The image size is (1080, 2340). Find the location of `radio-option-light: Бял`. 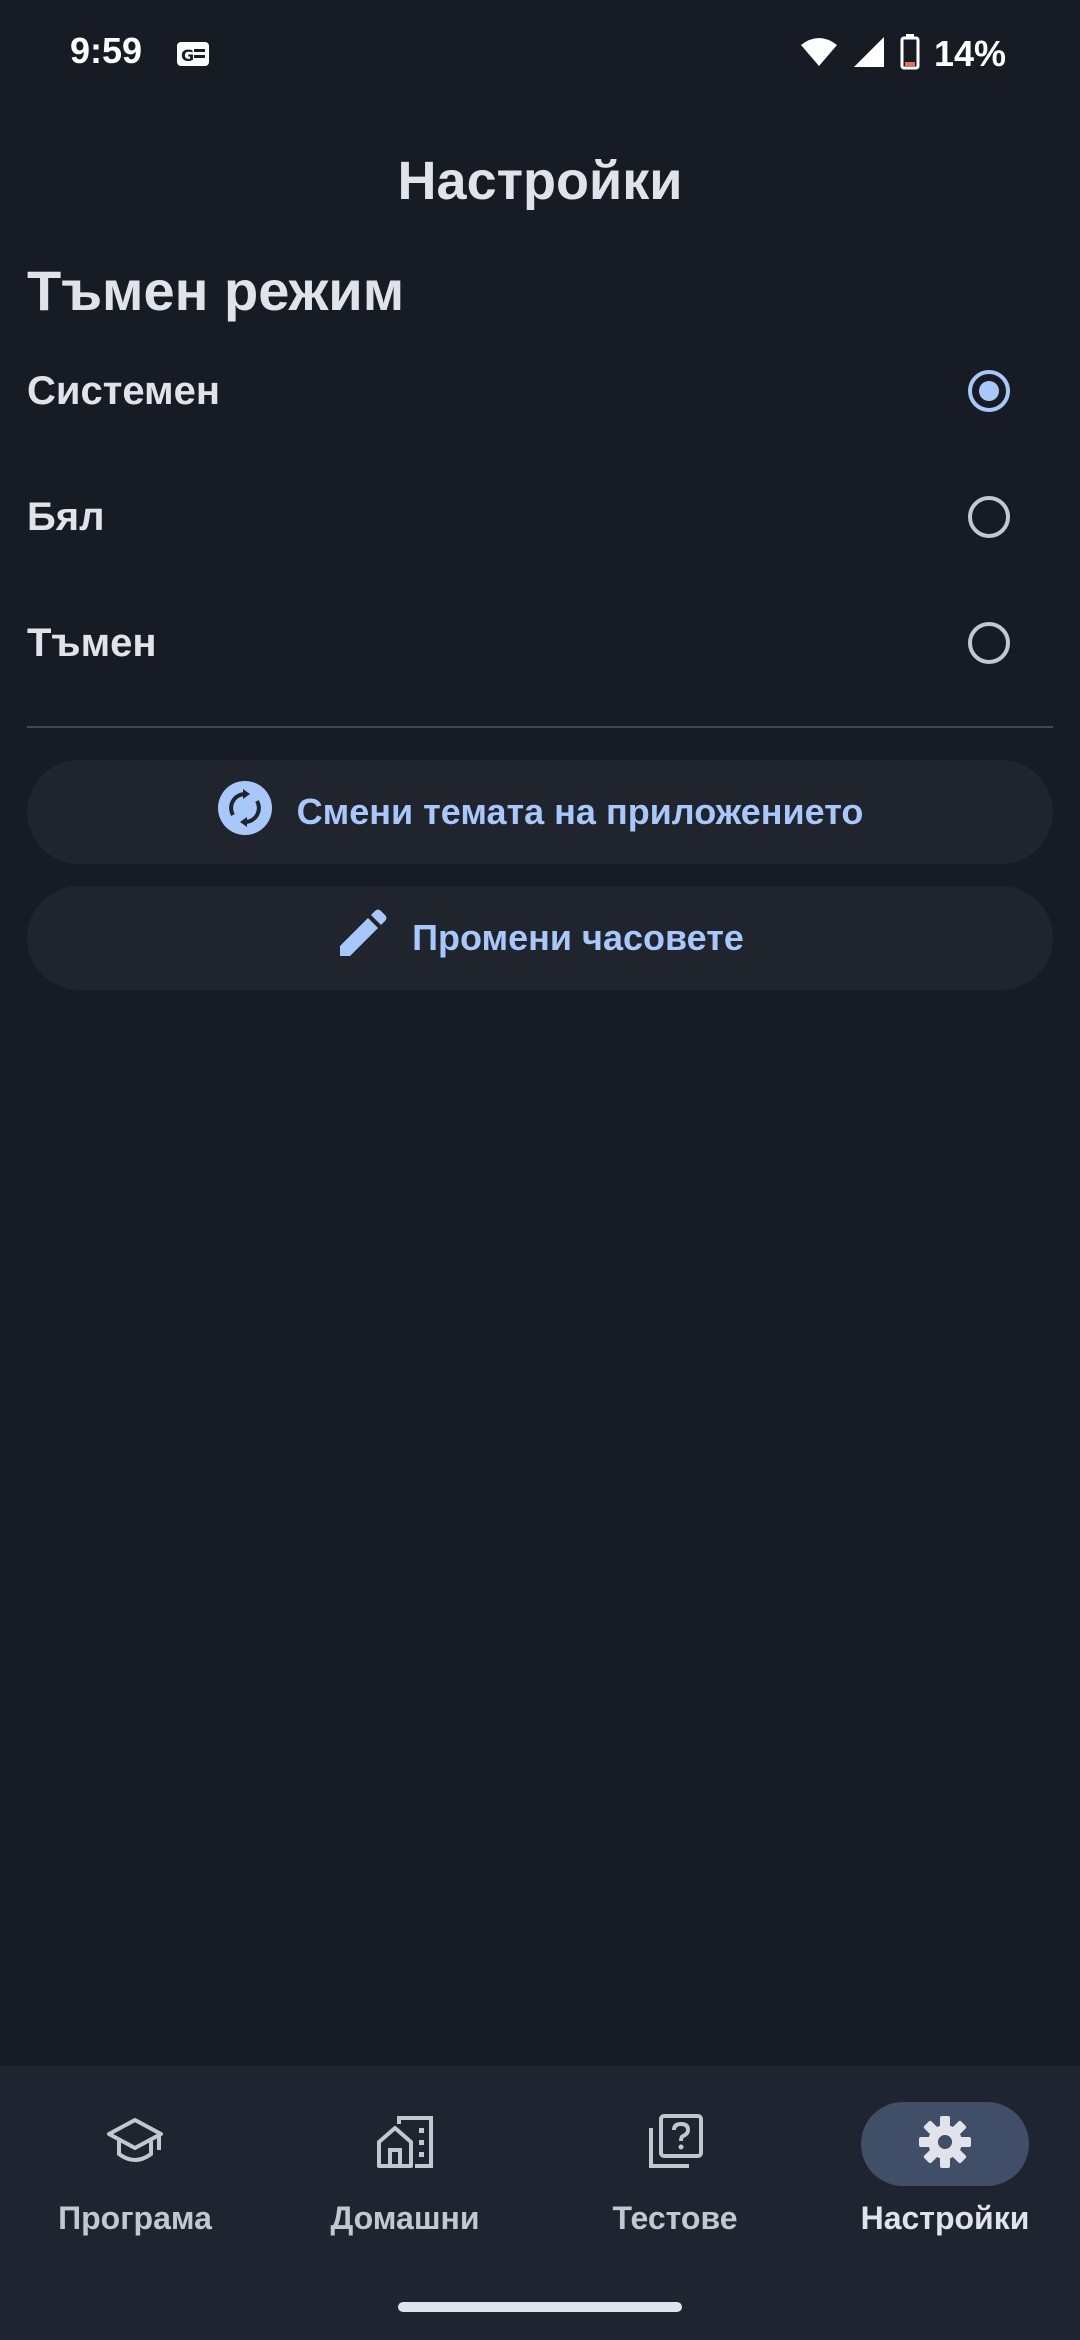

radio-option-light: Бял is located at coordinates (540, 517).